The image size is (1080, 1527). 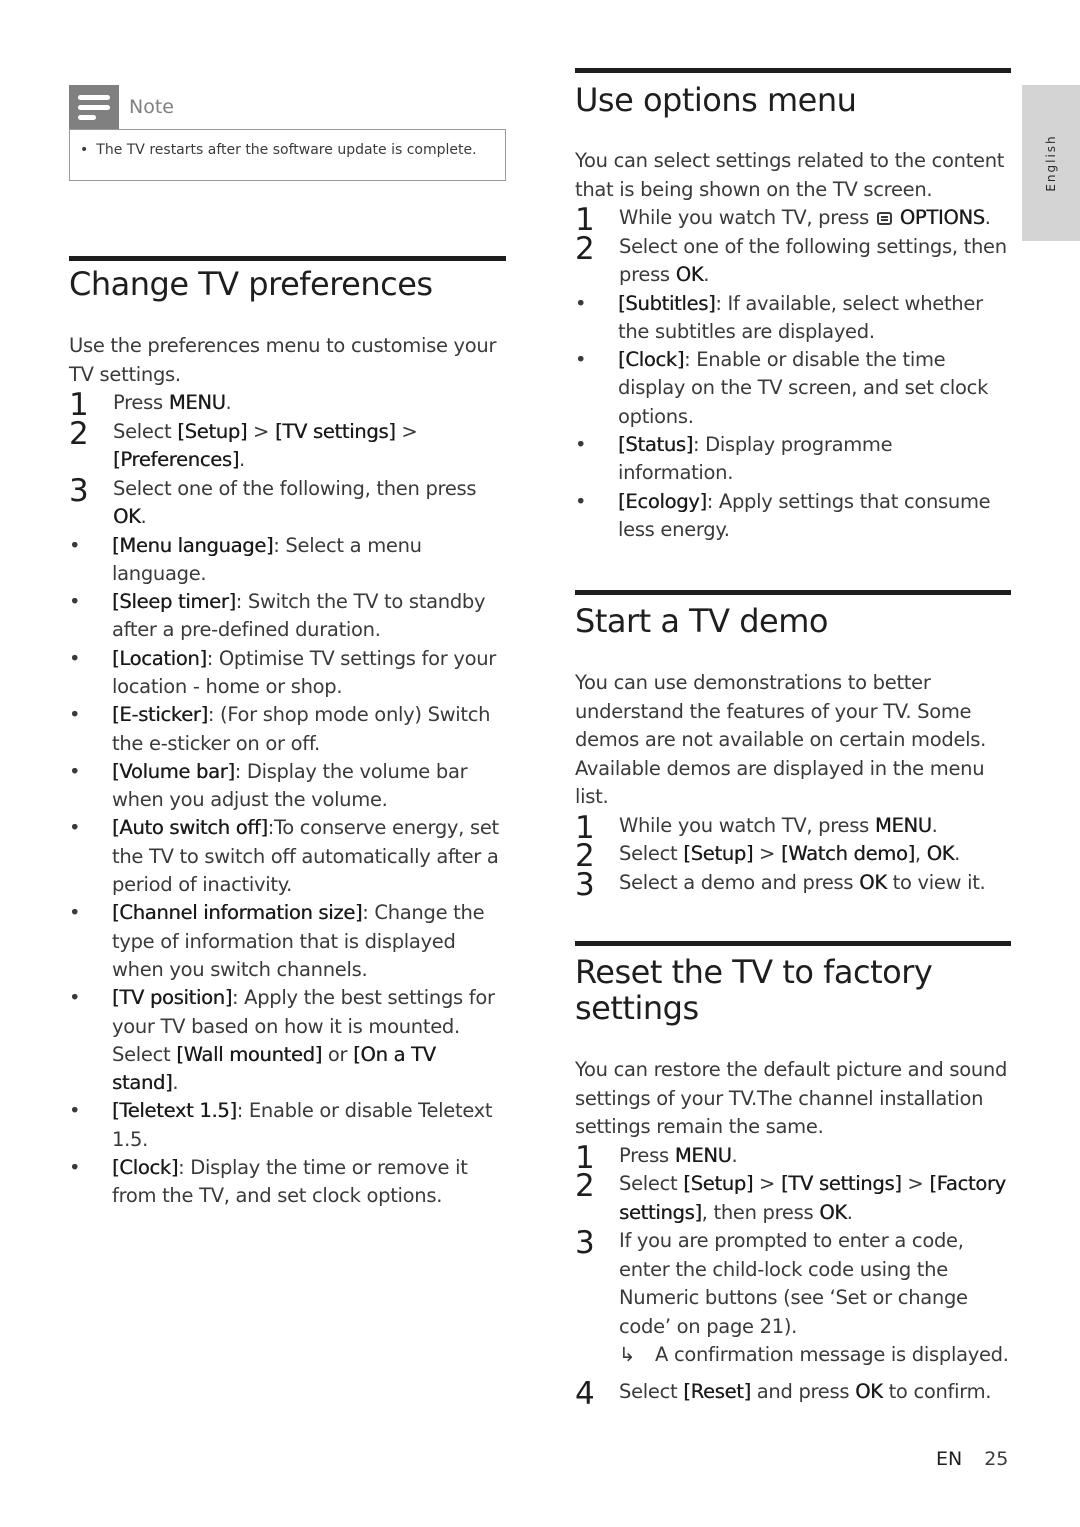 I want to click on emphasis-text: [Status], so click(x=655, y=444).